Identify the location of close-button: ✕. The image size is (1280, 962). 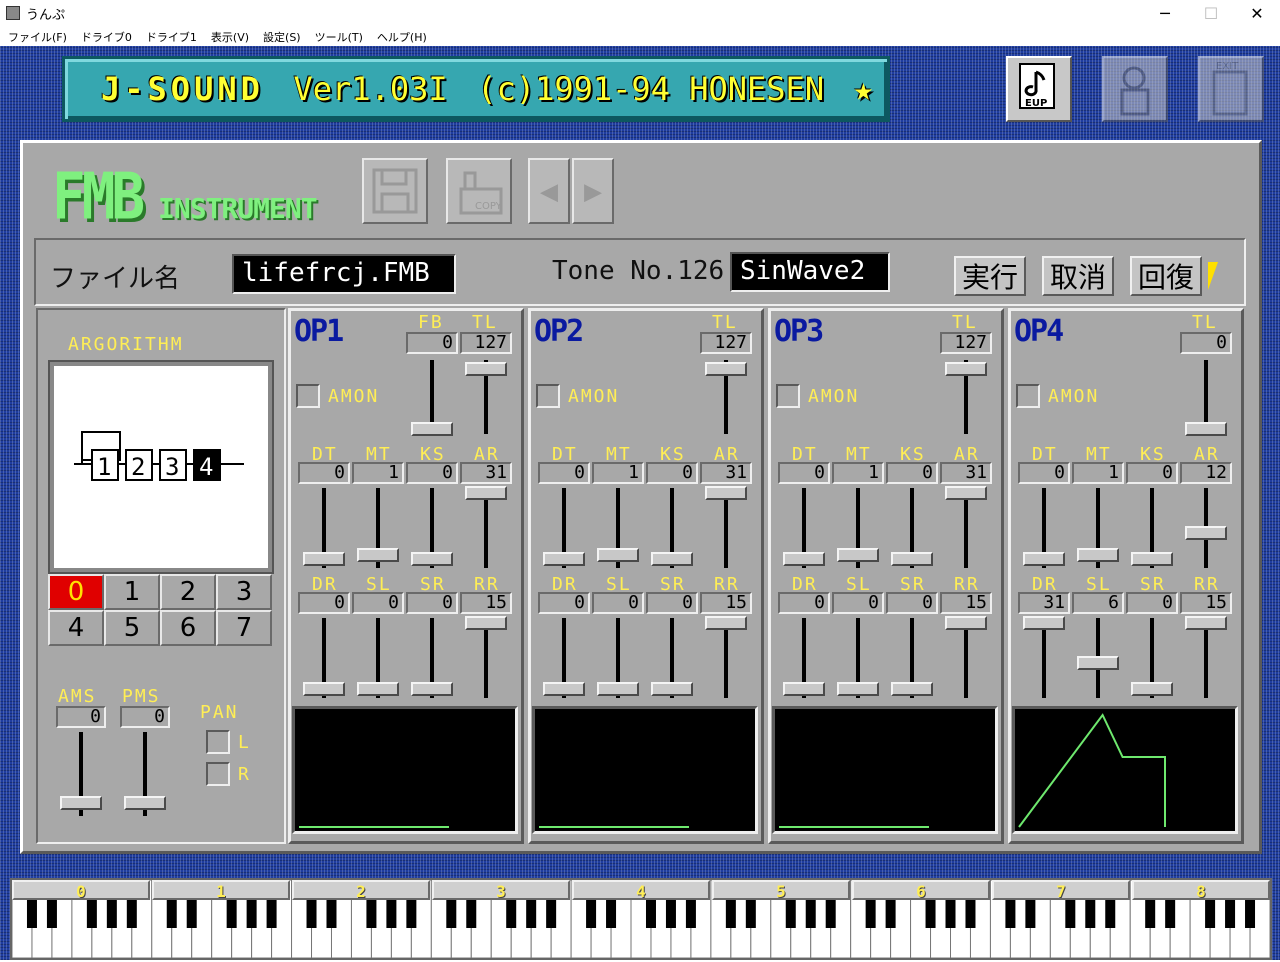
(1257, 13).